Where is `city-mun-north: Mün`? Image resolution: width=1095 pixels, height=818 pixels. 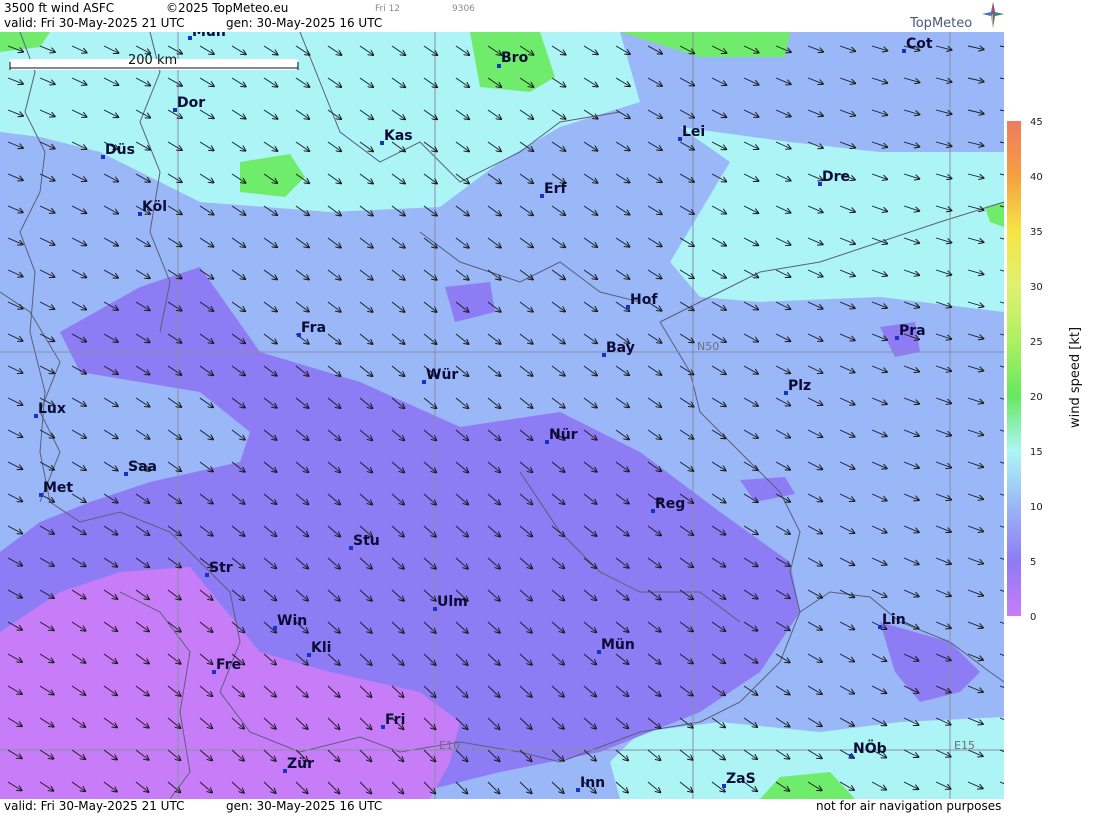
city-mun-north: Mün is located at coordinates (207, 36).